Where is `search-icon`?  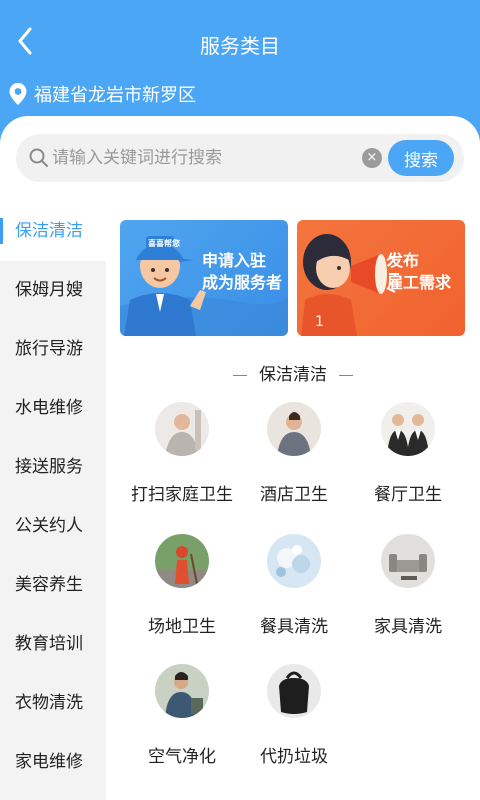
search-icon is located at coordinates (38, 157).